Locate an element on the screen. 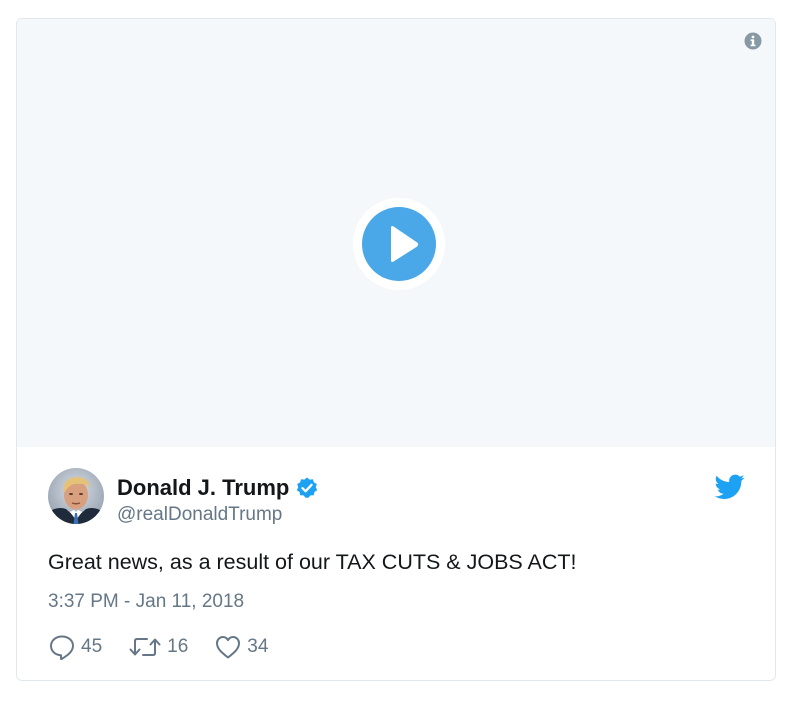 This screenshot has width=799, height=701. retweet-button: 16 is located at coordinates (158, 647).